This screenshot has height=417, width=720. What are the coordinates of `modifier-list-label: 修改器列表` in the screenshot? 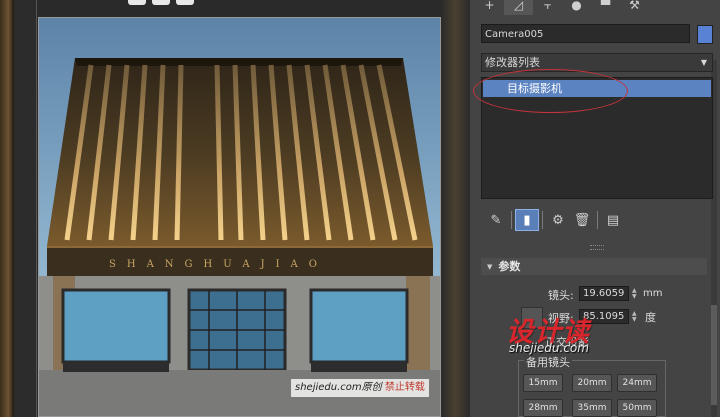 It's located at (512, 62).